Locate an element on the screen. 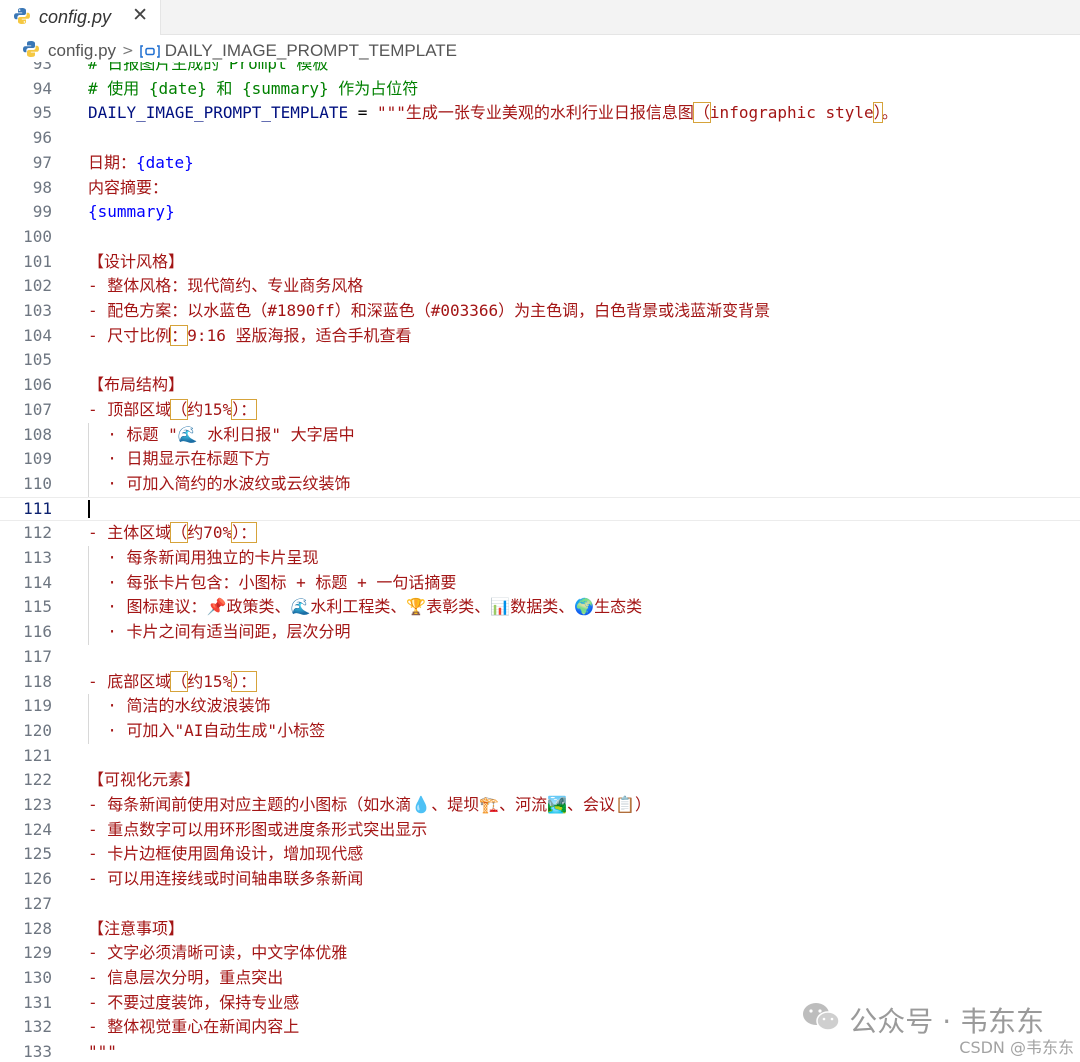 The height and width of the screenshot is (1062, 1080). breadcrumb-symbol: DAILY_IMAGE_PROMPT_TEMPLATE is located at coordinates (311, 51).